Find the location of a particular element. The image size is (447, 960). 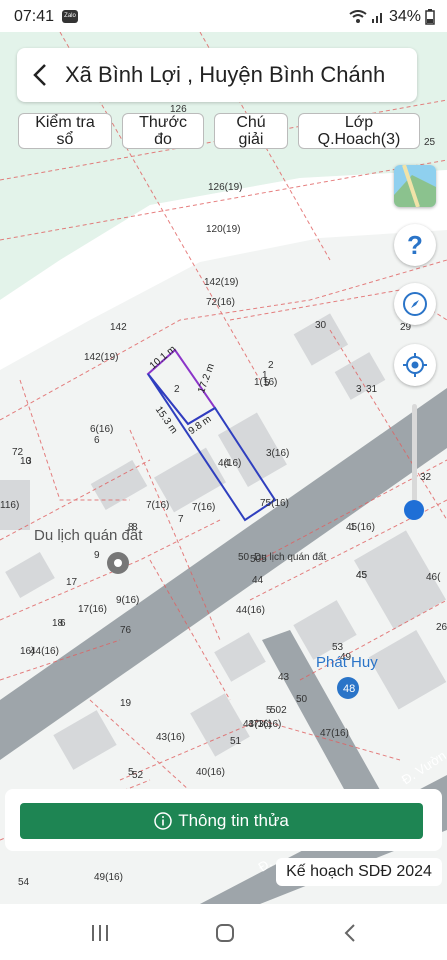

parcel-label: 9(16) is located at coordinates (127, 600).